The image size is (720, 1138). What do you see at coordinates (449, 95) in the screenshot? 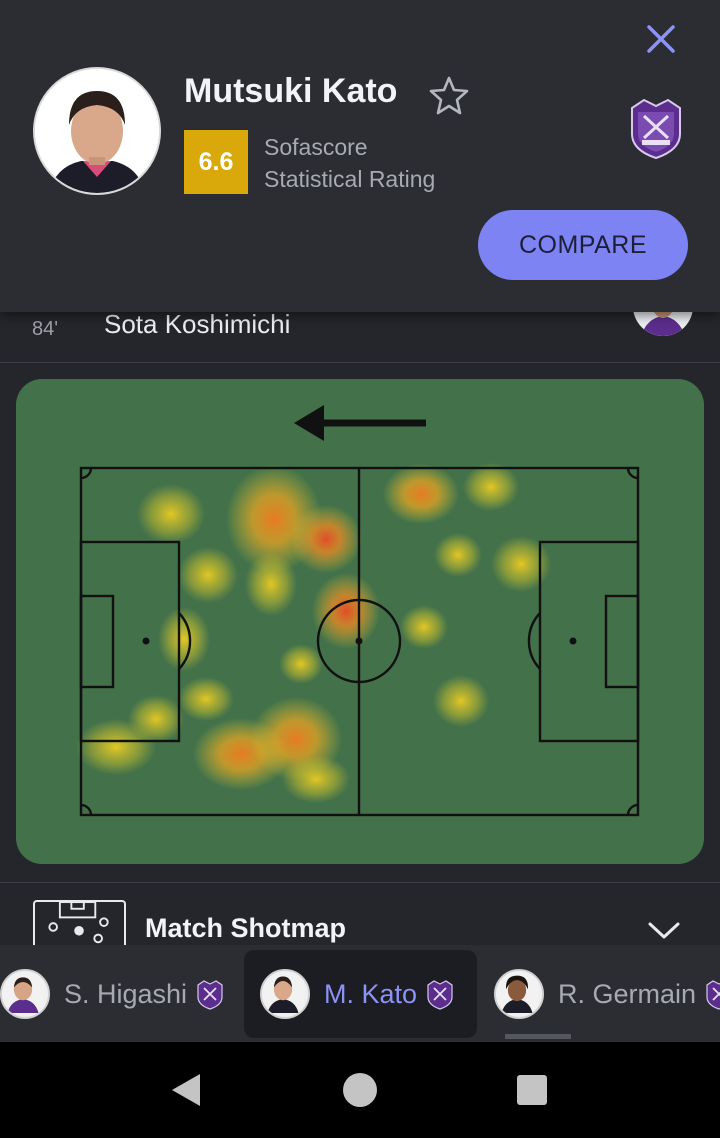
I see `star-outline-icon` at bounding box center [449, 95].